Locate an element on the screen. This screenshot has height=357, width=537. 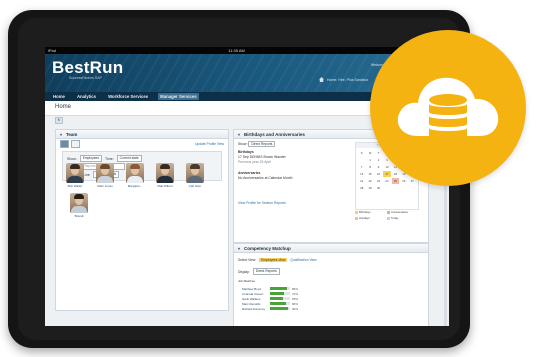
cloud-database-badge is located at coordinates (448, 108).